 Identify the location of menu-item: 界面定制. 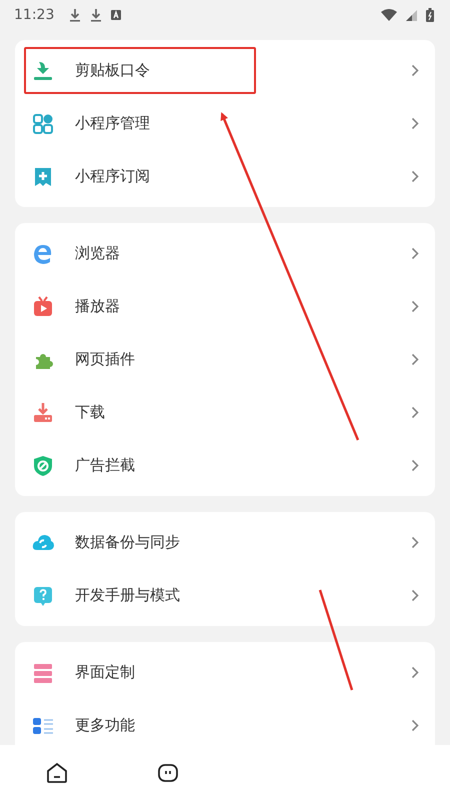
(225, 672).